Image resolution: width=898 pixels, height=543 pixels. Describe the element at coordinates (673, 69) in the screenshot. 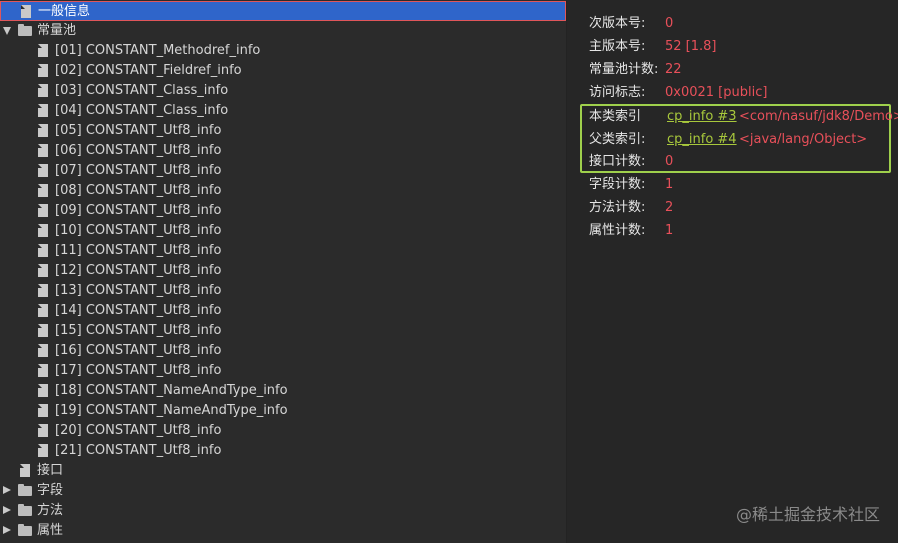

I see `constant-pool-count-value: 22` at that location.